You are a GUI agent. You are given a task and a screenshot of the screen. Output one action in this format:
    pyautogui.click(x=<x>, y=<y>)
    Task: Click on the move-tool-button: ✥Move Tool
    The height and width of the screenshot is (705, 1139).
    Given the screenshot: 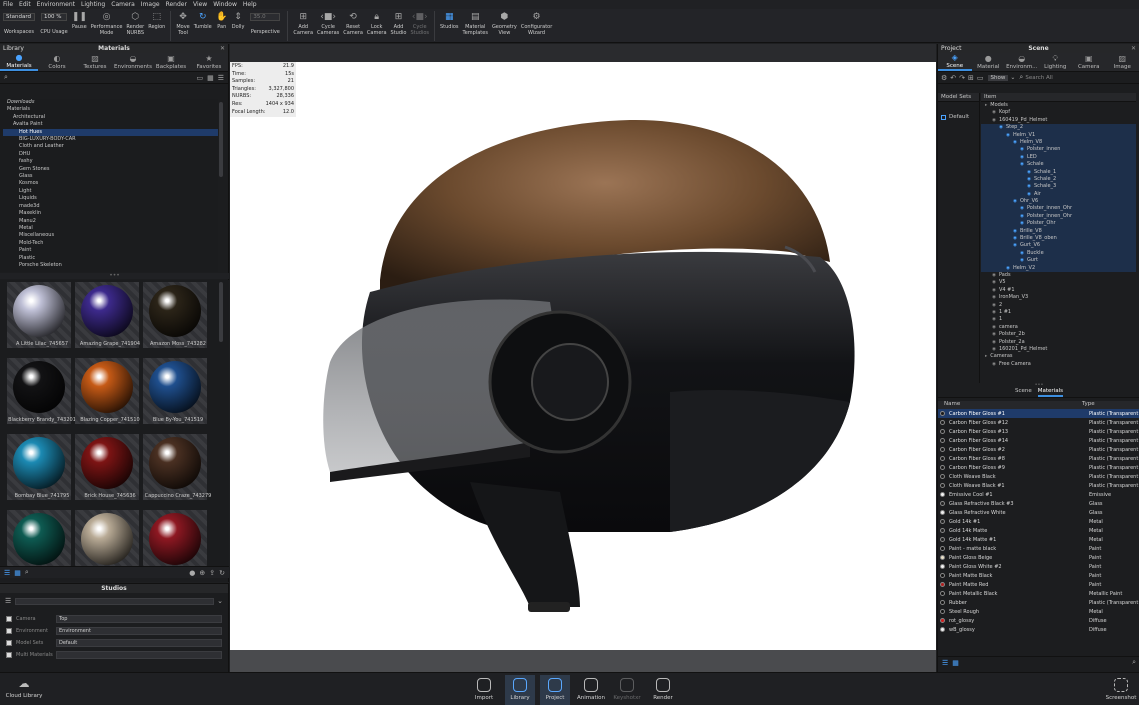 What is the action you would take?
    pyautogui.click(x=182, y=27)
    